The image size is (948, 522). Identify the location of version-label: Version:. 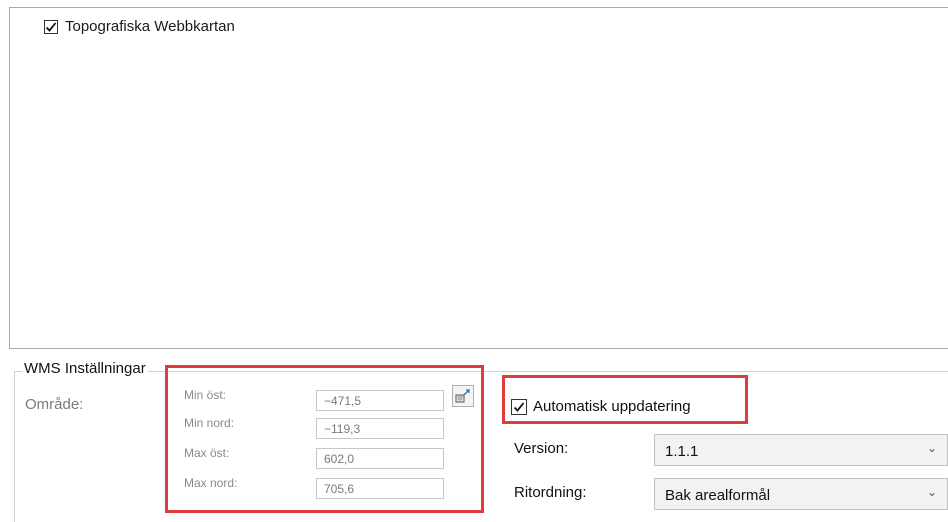
(541, 448).